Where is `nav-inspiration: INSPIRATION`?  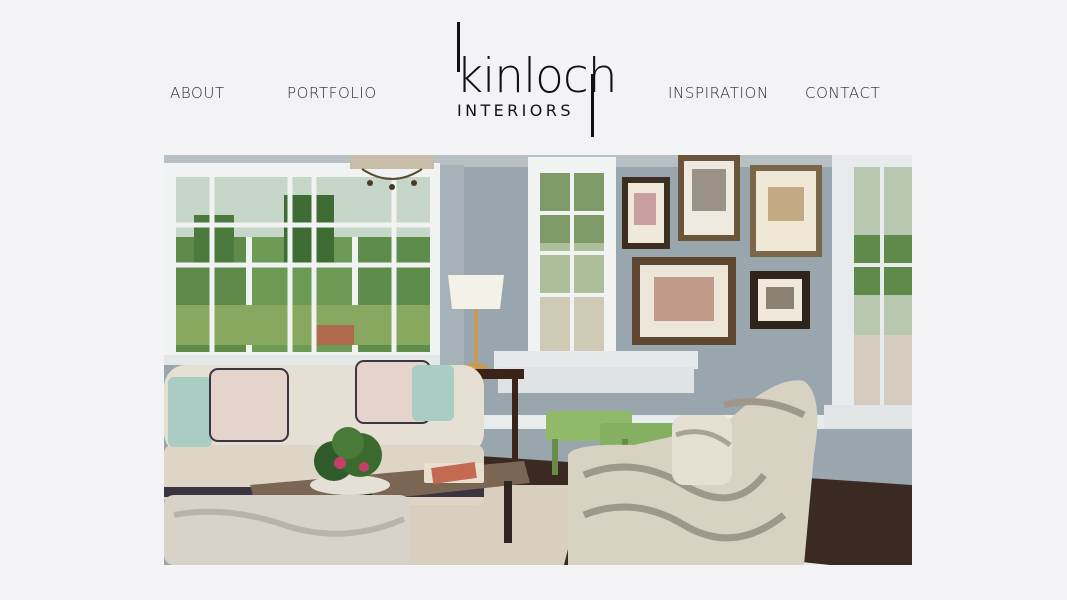
nav-inspiration: INSPIRATION is located at coordinates (718, 93).